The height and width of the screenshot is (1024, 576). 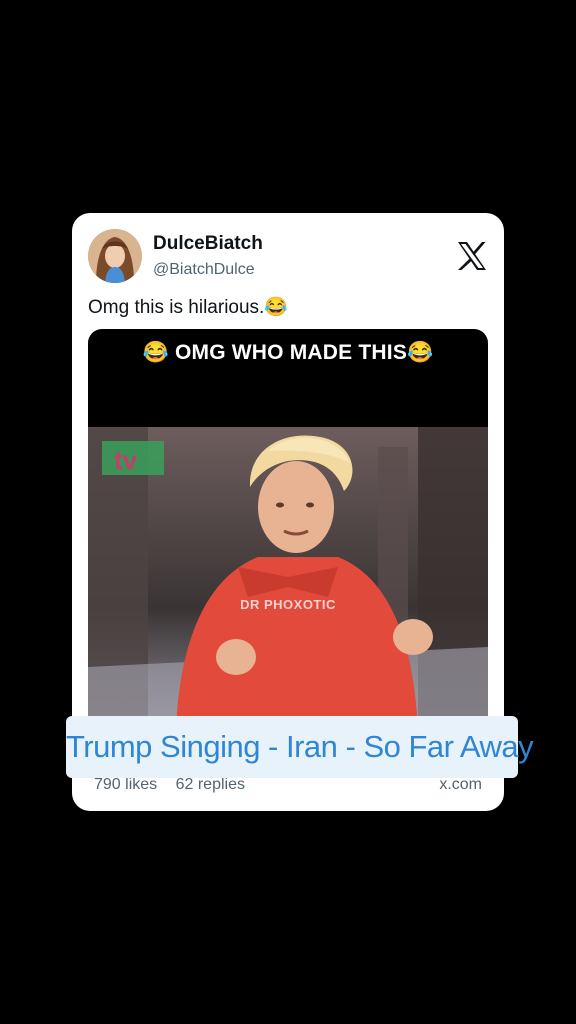 What do you see at coordinates (188, 307) in the screenshot?
I see `tweet-text: Omg this is hilarious.😂` at bounding box center [188, 307].